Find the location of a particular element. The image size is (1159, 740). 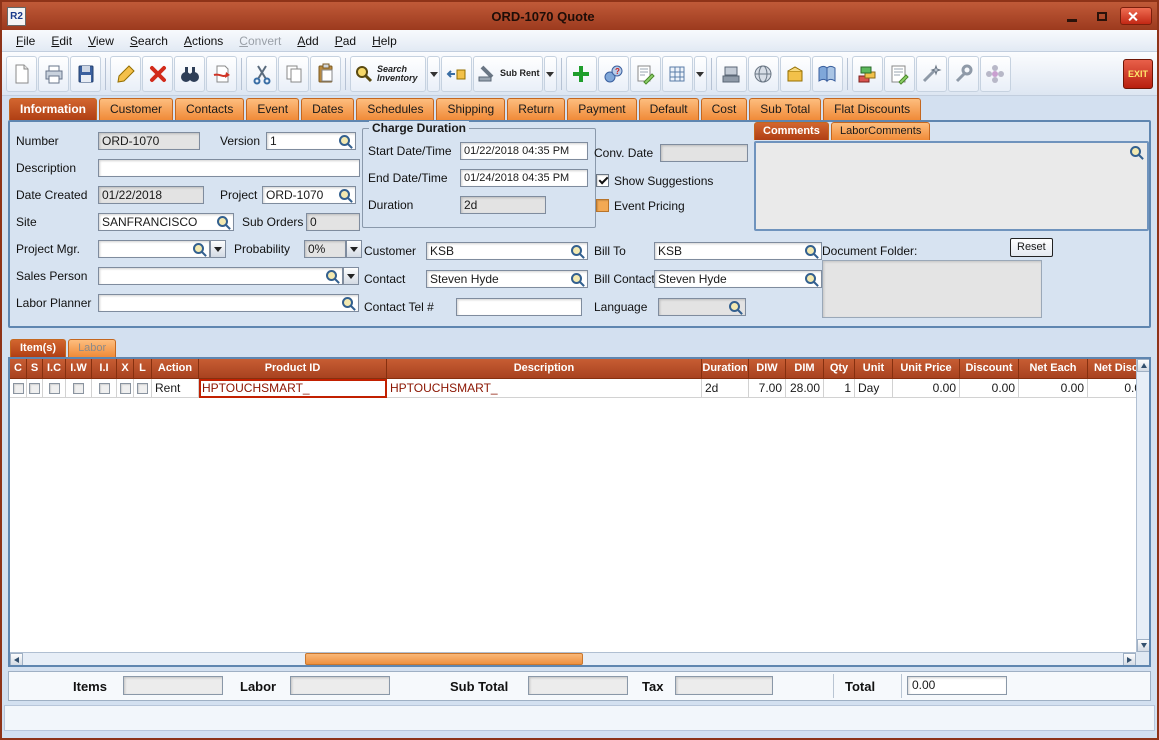

row-action: Rent is located at coordinates (175, 388).